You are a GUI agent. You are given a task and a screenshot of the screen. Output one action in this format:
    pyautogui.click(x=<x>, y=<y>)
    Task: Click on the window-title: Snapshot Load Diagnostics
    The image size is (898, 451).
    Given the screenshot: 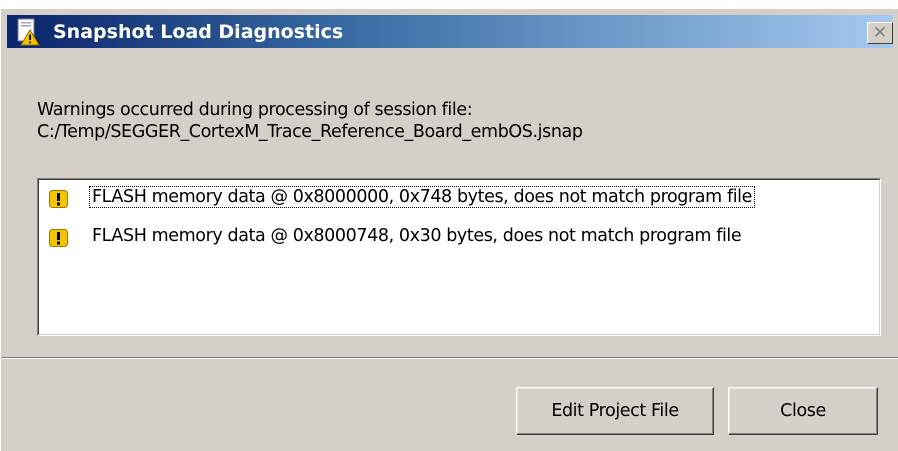 What is the action you would take?
    pyautogui.click(x=198, y=32)
    